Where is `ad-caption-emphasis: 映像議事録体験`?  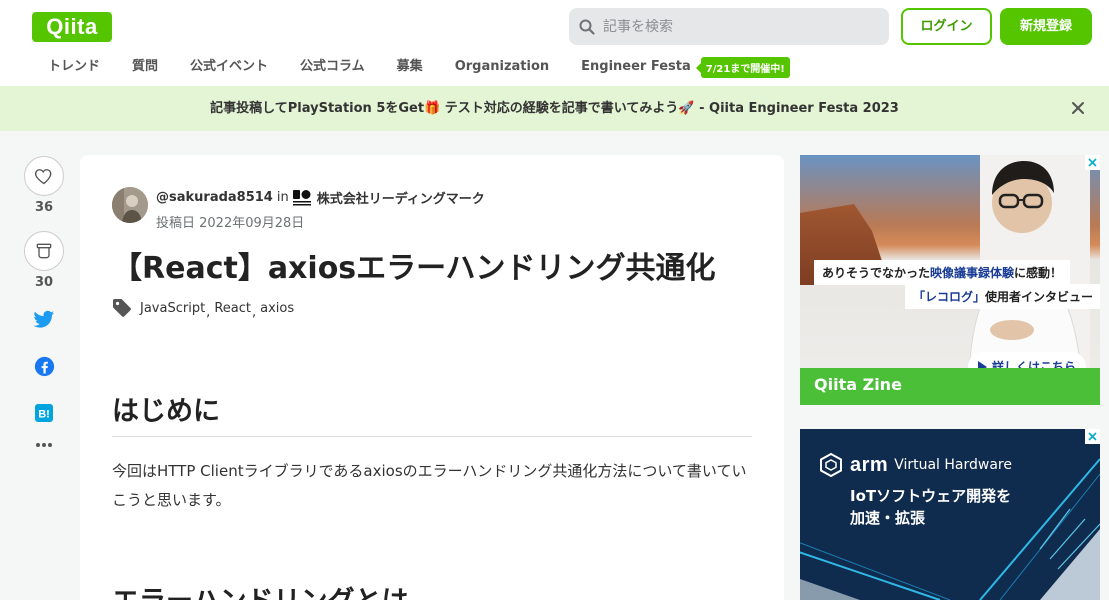
ad-caption-emphasis: 映像議事録体験 is located at coordinates (972, 273).